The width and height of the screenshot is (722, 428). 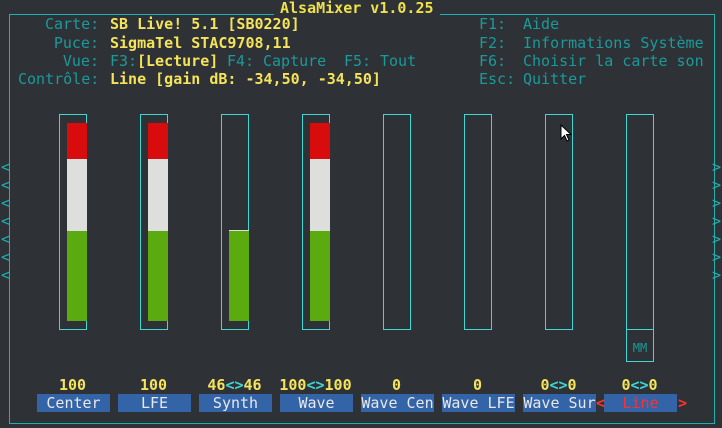 What do you see at coordinates (613, 61) in the screenshot?
I see `action-select-card: Choisir la carte son` at bounding box center [613, 61].